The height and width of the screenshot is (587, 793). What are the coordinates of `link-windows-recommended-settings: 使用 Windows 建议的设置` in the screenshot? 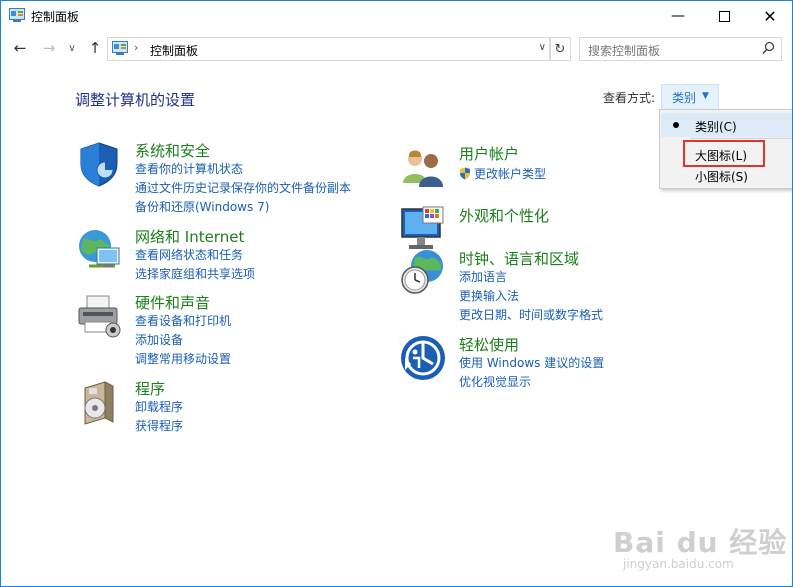 It's located at (531, 362).